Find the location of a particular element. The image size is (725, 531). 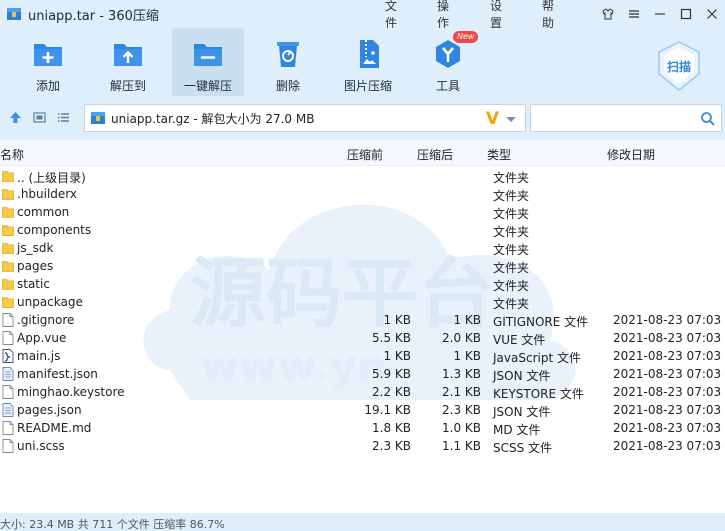

thumbnail-view-icon is located at coordinates (39, 117).